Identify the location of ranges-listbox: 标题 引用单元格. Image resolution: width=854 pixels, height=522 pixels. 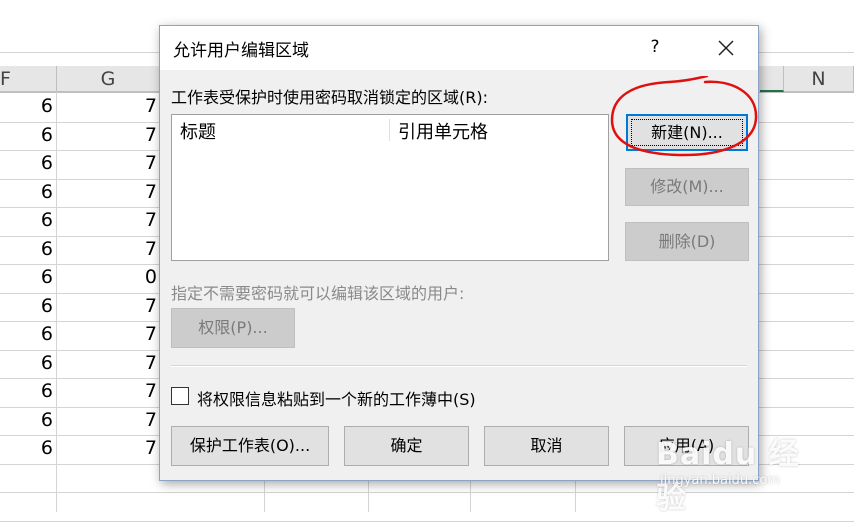
(390, 187).